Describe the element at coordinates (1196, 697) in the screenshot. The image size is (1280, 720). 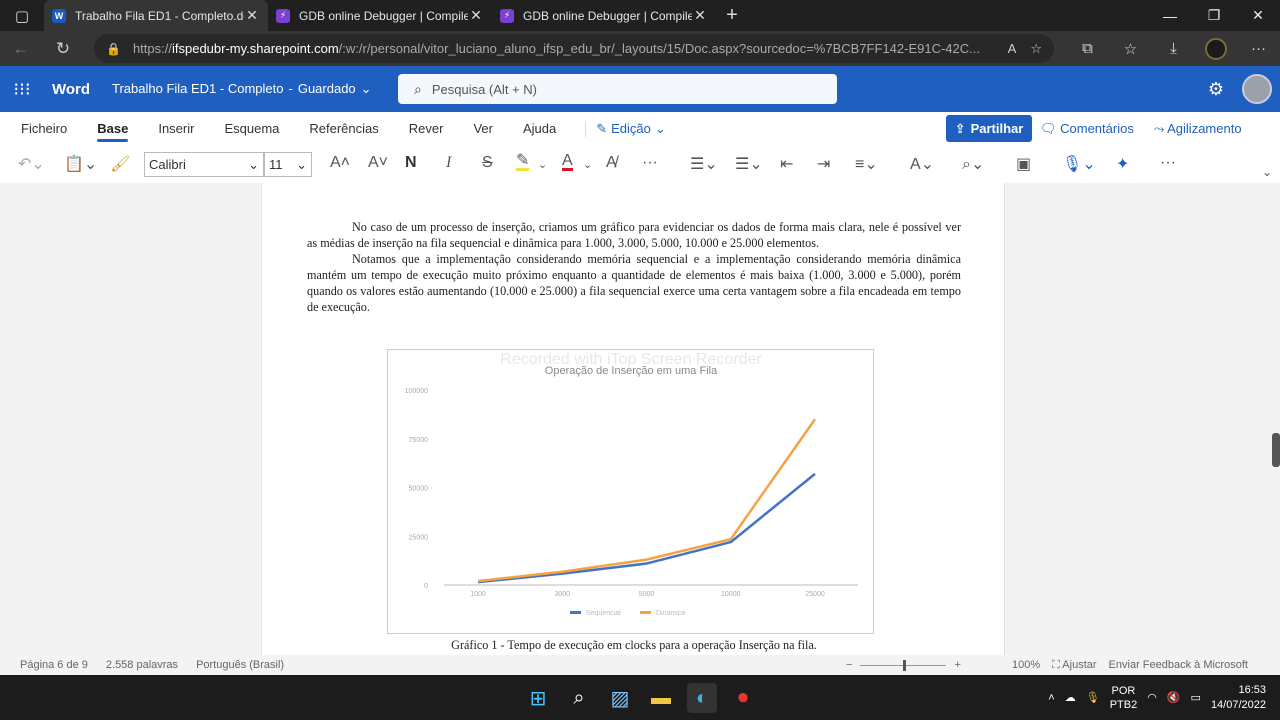
I see `battery-icon: ▭` at that location.